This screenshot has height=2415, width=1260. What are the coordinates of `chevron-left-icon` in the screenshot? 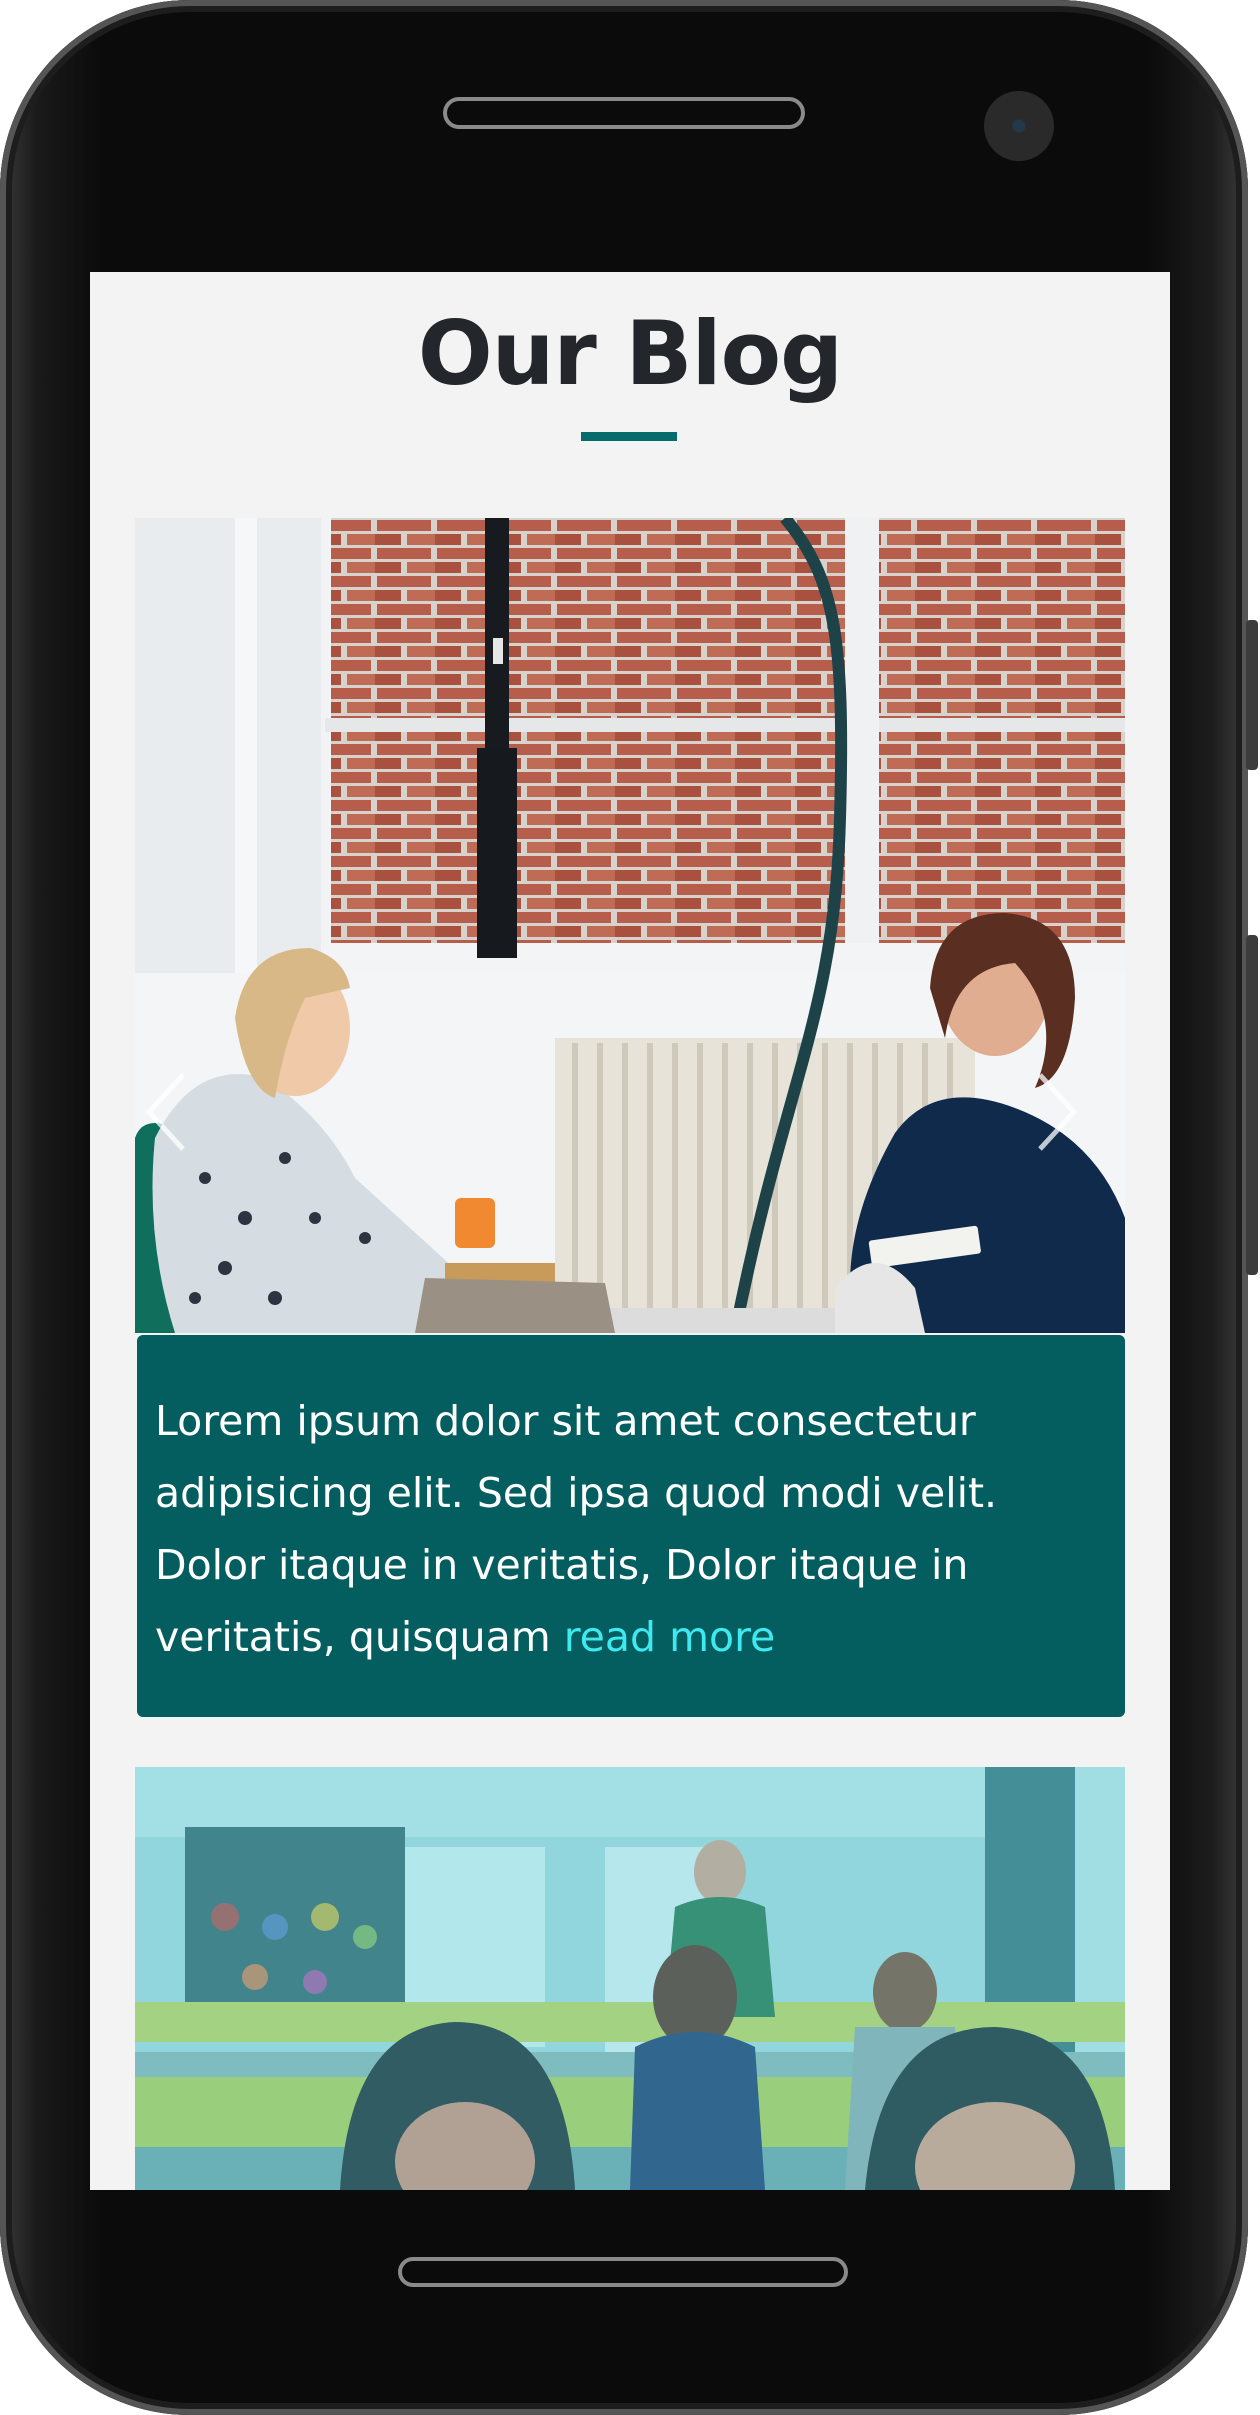 It's located at (165, 1112).